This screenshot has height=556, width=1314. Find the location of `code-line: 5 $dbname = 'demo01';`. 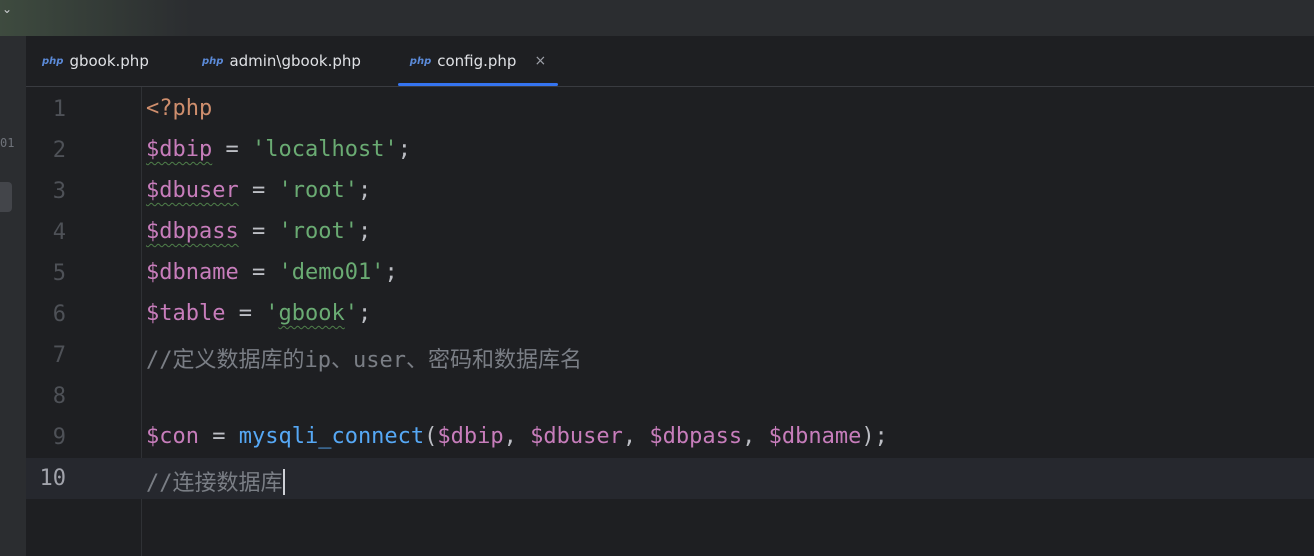

code-line: 5 $dbname = 'demo01'; is located at coordinates (670, 273).